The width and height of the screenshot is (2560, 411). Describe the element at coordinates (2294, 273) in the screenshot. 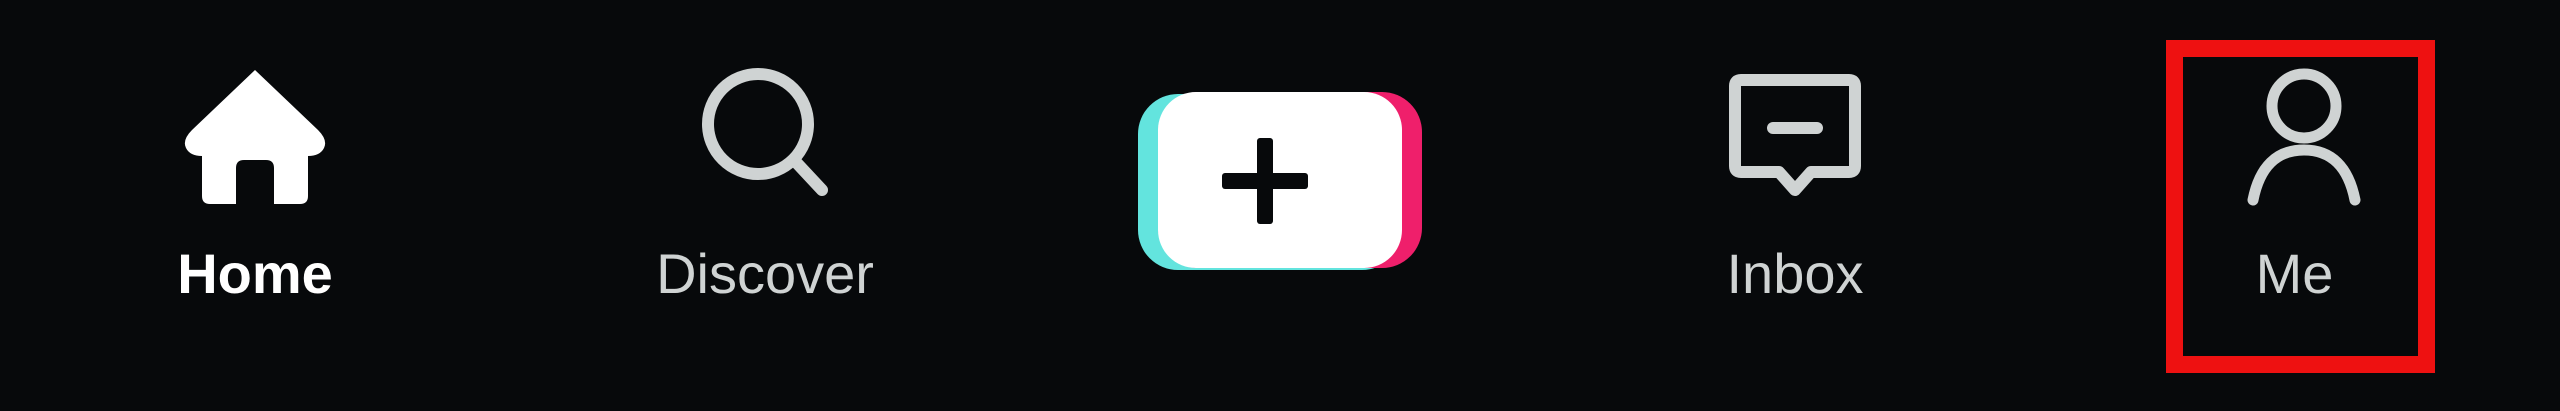

I see `tab-me-label: Me` at that location.